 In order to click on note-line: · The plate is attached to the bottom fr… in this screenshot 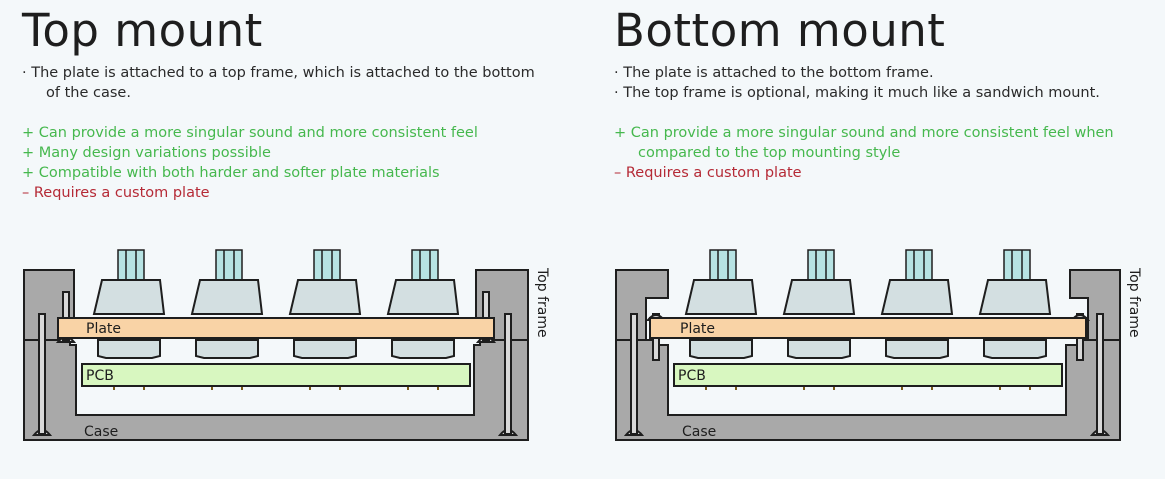, I will do `click(774, 73)`.